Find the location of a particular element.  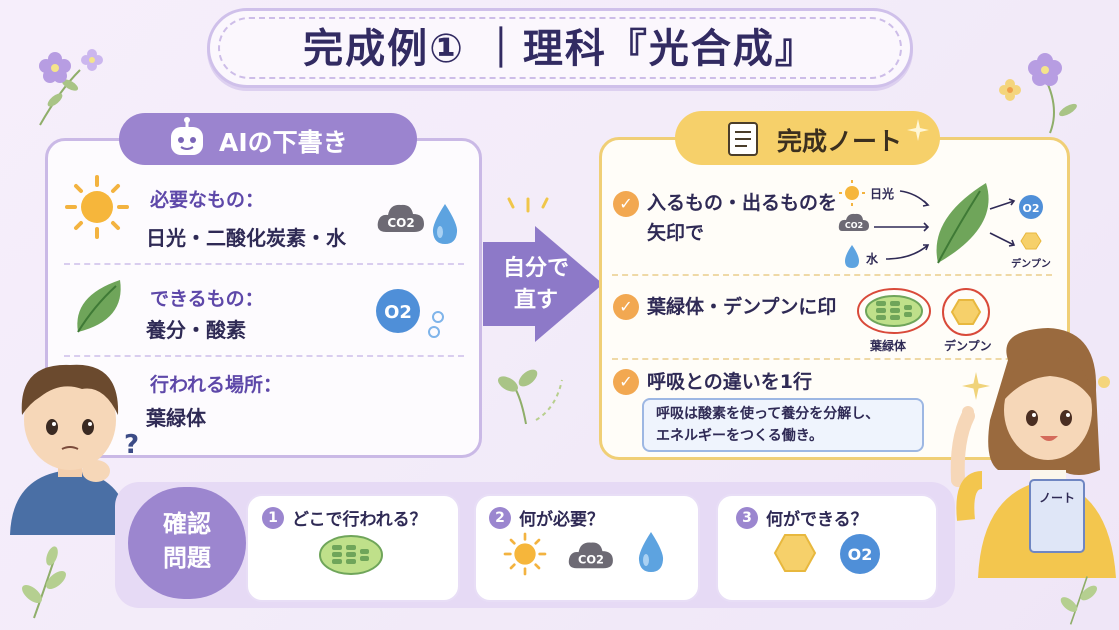

place-label: 行われる場所： is located at coordinates (216, 385).